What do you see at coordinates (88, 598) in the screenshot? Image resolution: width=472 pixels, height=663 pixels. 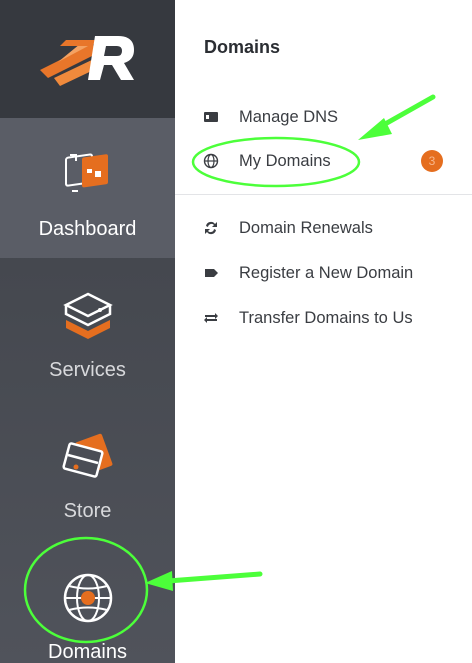 I see `globe-icon` at bounding box center [88, 598].